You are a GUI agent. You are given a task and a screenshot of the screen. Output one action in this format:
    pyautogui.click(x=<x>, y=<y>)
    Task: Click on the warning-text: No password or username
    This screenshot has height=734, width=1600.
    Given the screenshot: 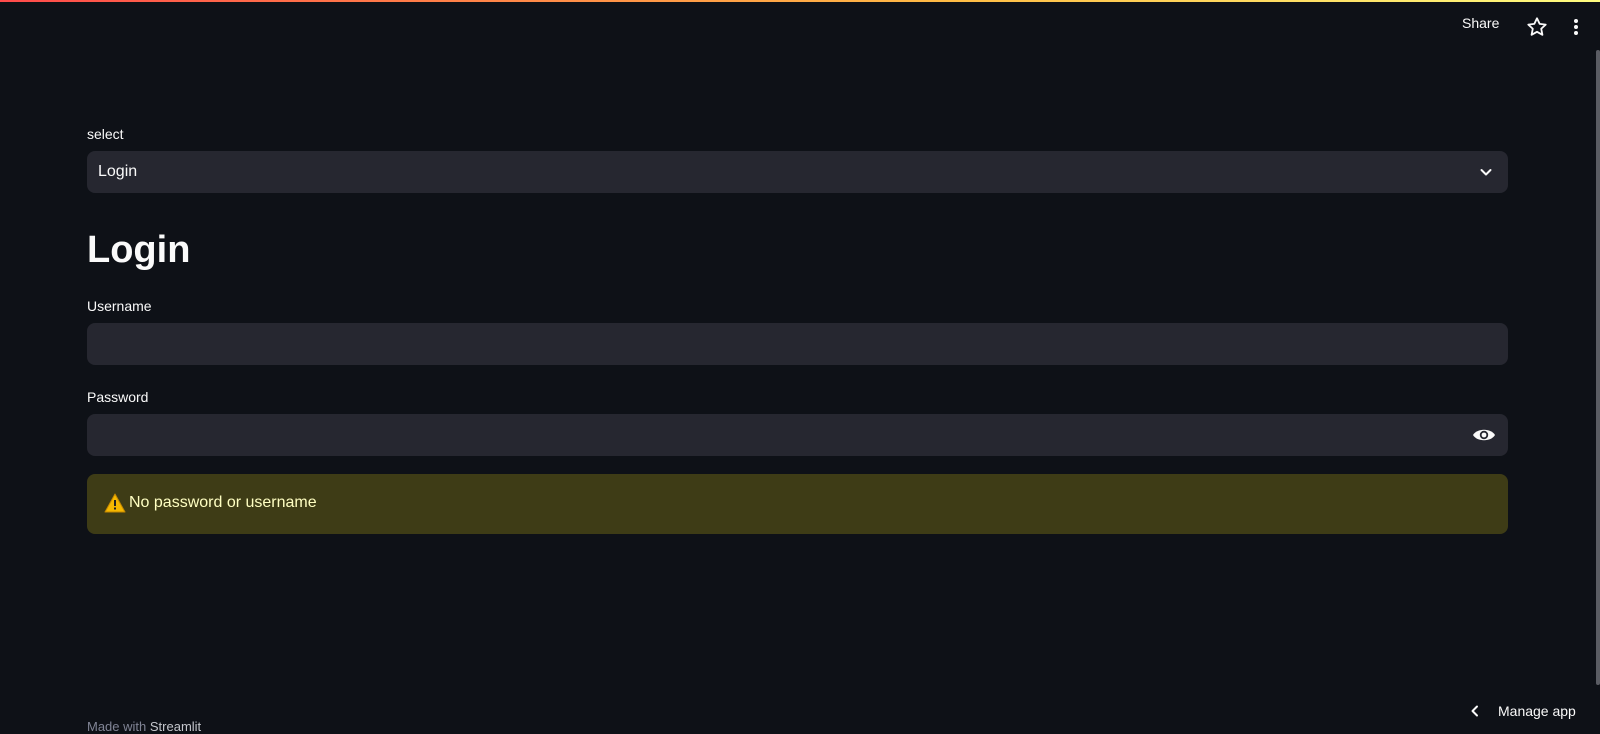 What is the action you would take?
    pyautogui.click(x=223, y=502)
    